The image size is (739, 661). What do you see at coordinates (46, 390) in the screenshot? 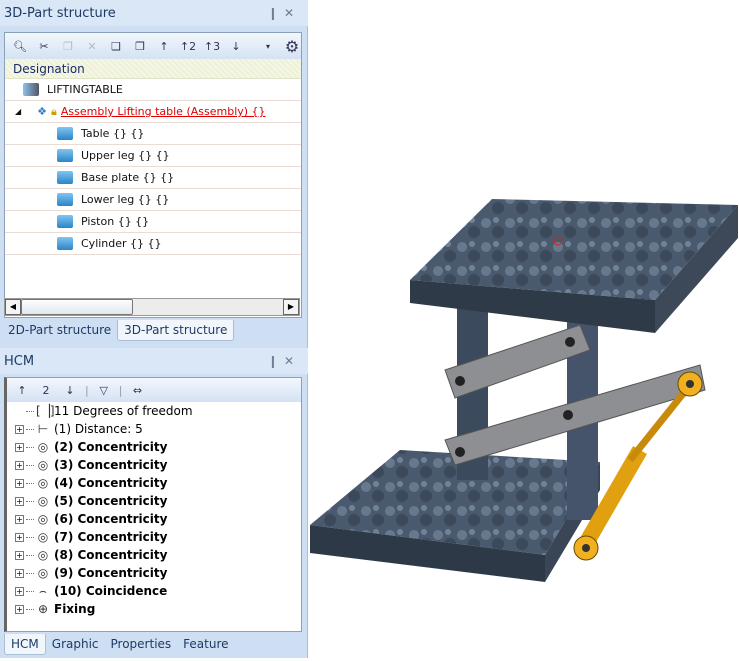
I see `level-2-icon: 2` at bounding box center [46, 390].